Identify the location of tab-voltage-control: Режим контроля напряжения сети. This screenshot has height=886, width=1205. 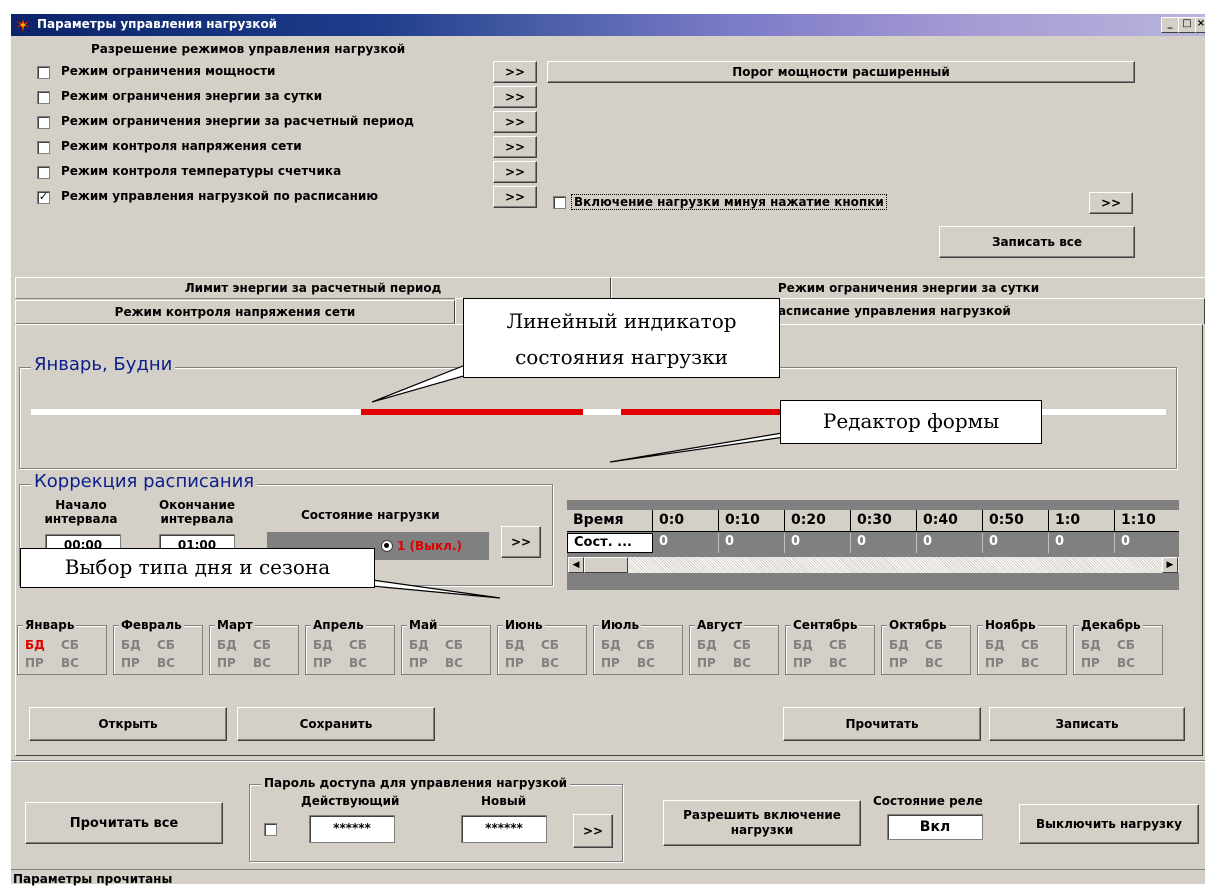
(235, 312).